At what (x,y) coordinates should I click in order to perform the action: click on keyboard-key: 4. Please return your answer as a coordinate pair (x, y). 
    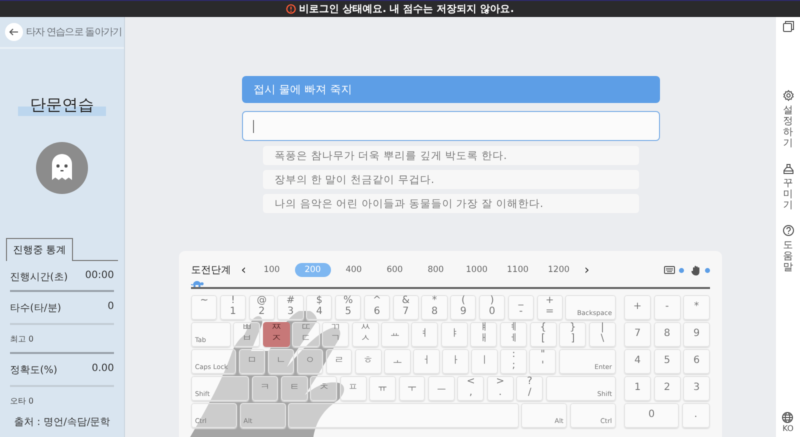
    Looking at the image, I should click on (637, 361).